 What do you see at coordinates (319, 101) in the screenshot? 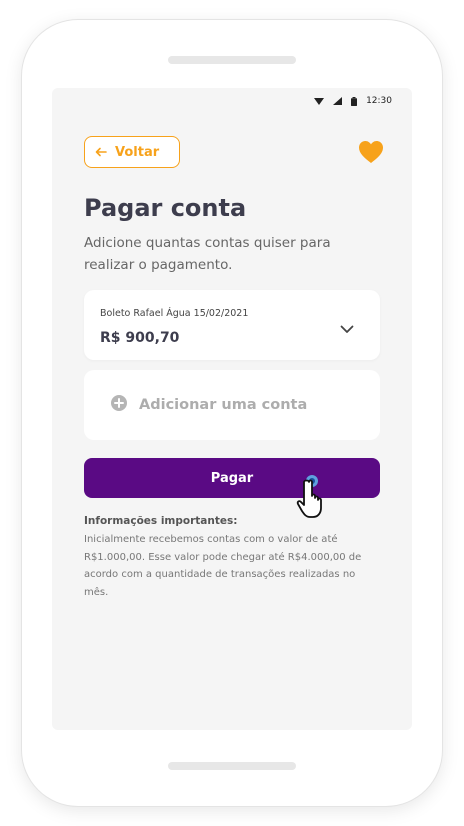
I see `wifi-icon` at bounding box center [319, 101].